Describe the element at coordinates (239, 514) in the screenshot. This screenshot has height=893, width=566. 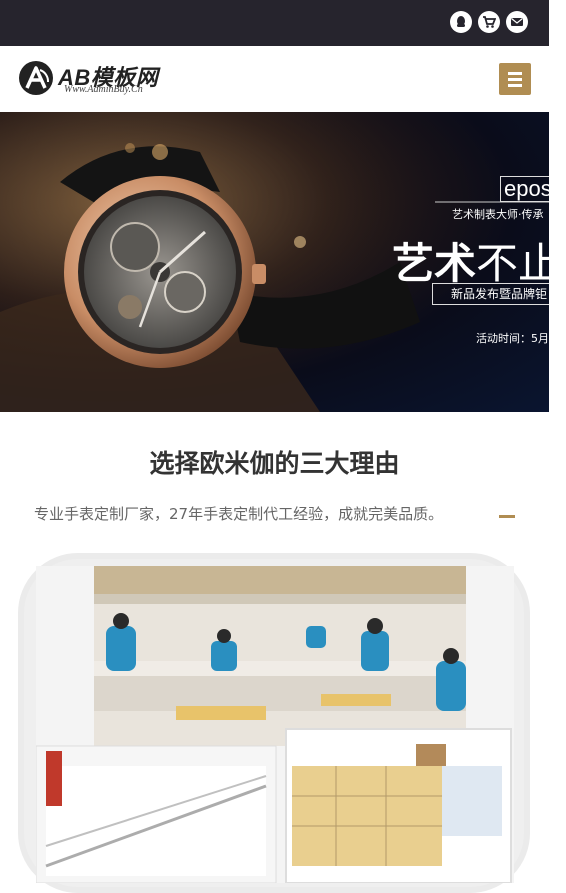
I see `section-description: 专业手表定制厂家，27年手表定制代工经验，成就完美品质。` at that location.